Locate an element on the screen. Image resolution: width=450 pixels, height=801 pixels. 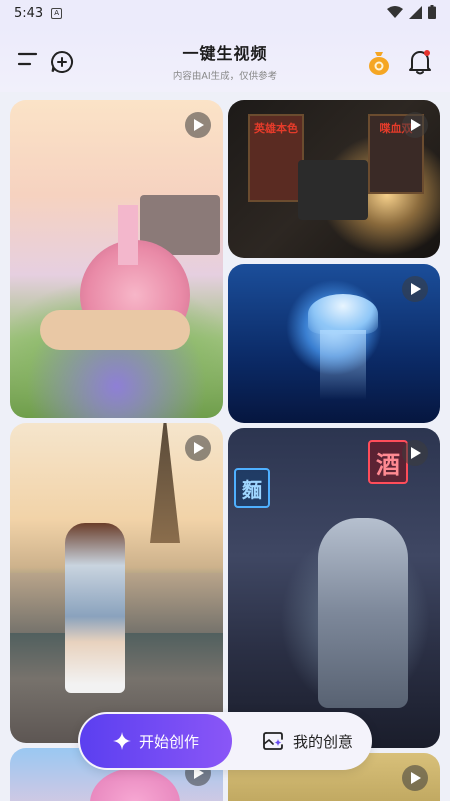
my-creations-button: 我的创意 is located at coordinates (308, 741).